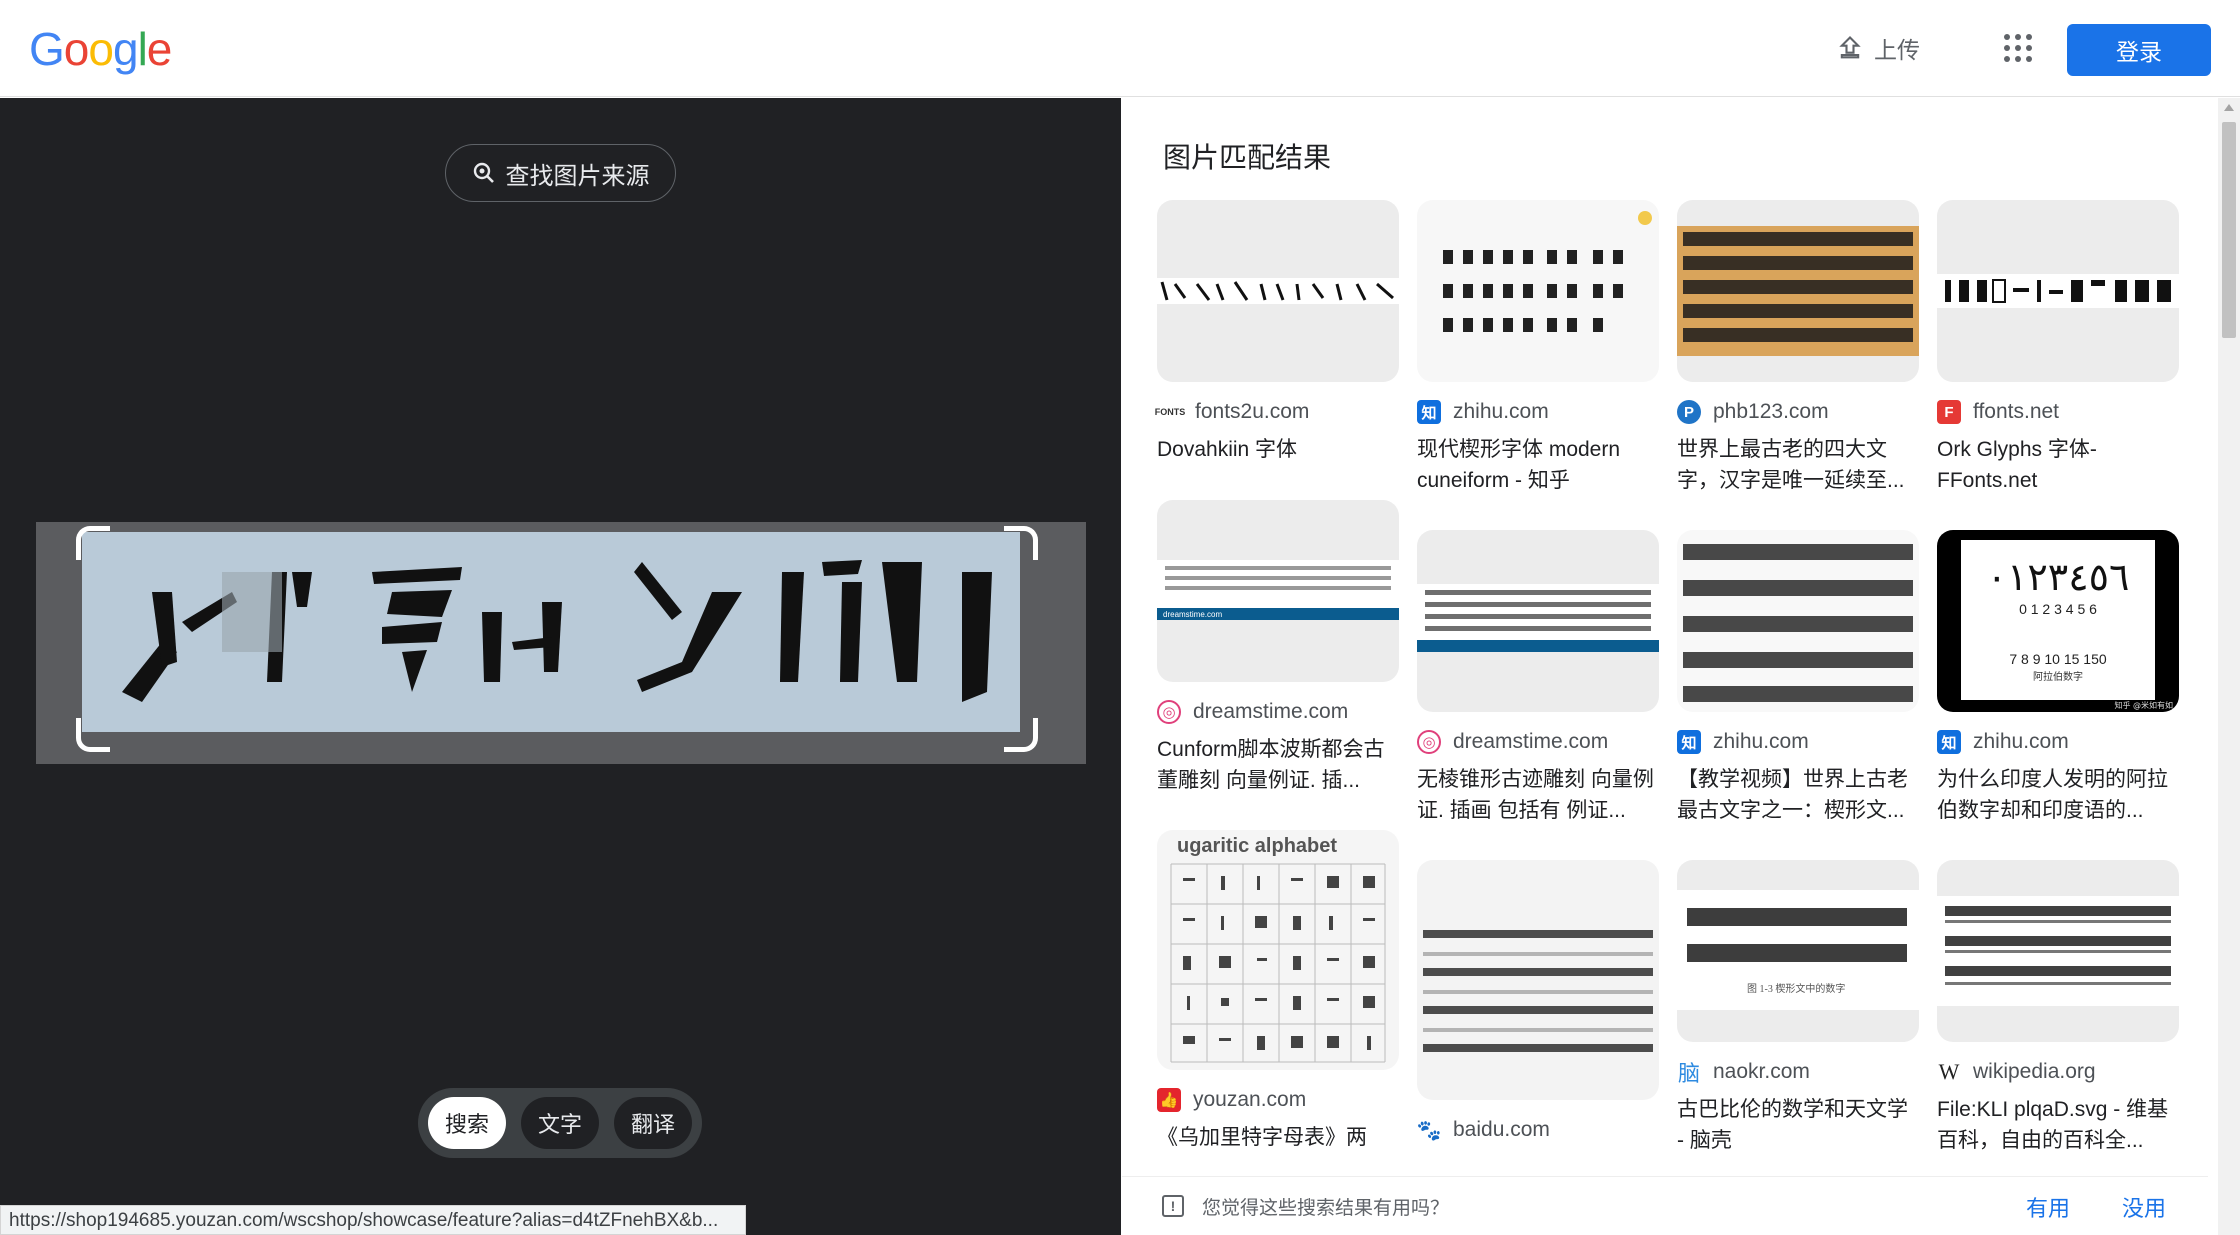  I want to click on mode-translate-button: 翻译, so click(653, 1123).